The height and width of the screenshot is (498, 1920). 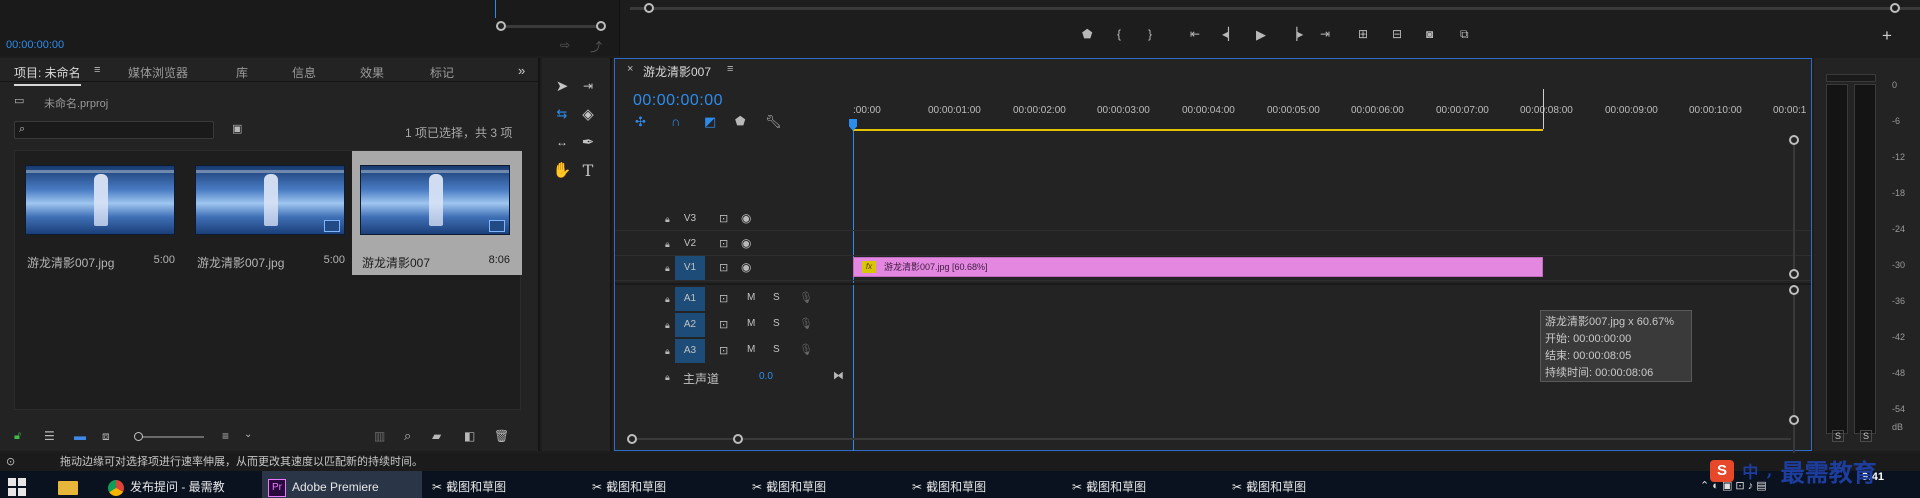 What do you see at coordinates (158, 72) in the screenshot?
I see `tab-media-browser: 媒体浏览器` at bounding box center [158, 72].